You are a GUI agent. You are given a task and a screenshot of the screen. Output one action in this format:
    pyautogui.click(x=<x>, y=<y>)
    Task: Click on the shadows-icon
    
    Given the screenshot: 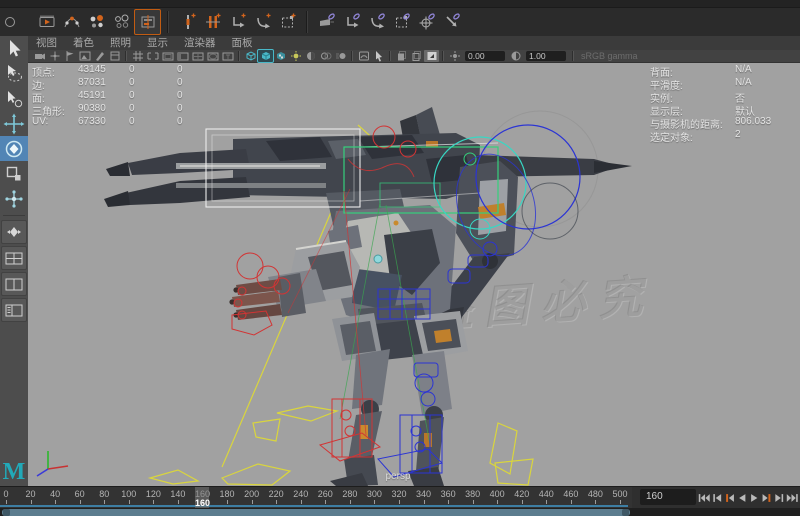 What is the action you would take?
    pyautogui.click(x=310, y=56)
    